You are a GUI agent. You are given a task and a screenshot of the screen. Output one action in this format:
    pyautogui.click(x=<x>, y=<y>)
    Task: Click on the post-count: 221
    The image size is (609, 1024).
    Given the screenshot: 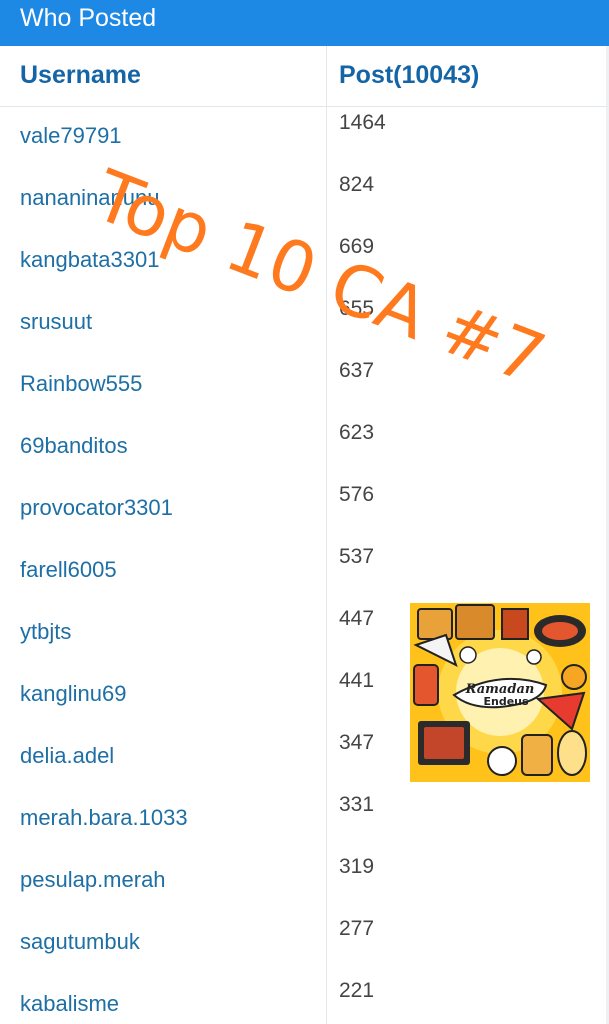 What is the action you would take?
    pyautogui.click(x=357, y=990)
    